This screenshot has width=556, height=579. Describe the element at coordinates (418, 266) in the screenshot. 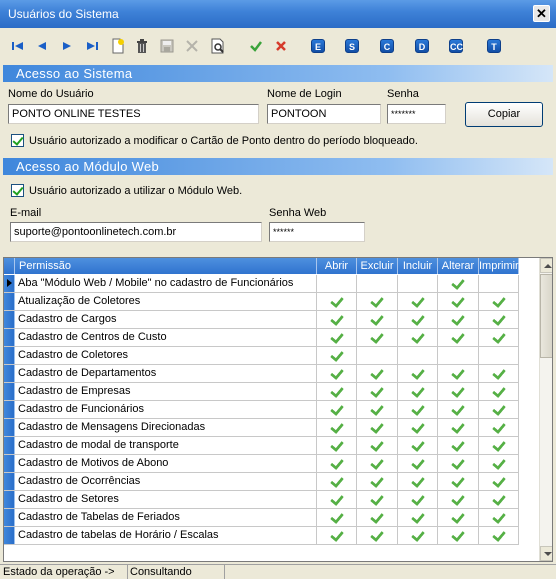

I see `header-incluir: Incluir` at that location.